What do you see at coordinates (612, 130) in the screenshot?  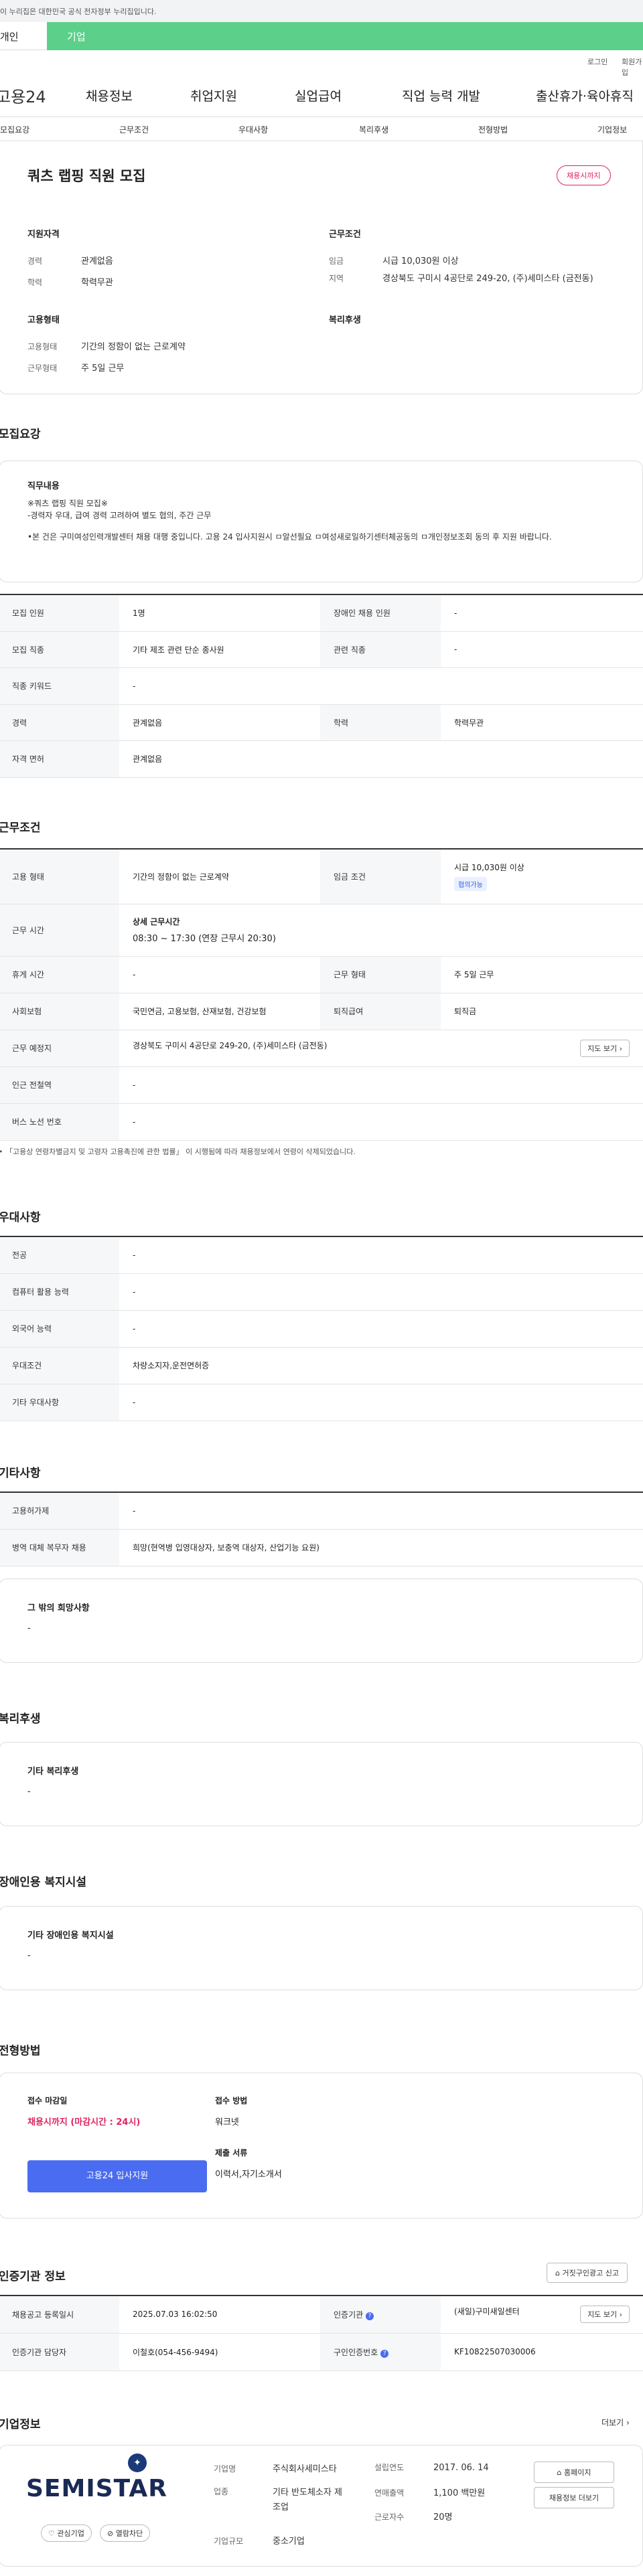 I see `anchor-company: 기업정보` at bounding box center [612, 130].